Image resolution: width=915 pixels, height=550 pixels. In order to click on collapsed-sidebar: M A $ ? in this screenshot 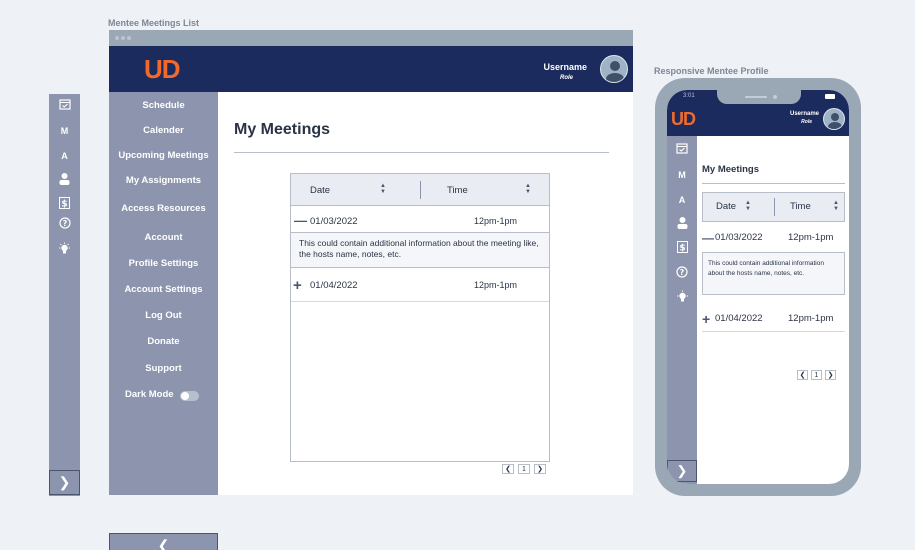, I will do `click(64, 295)`.